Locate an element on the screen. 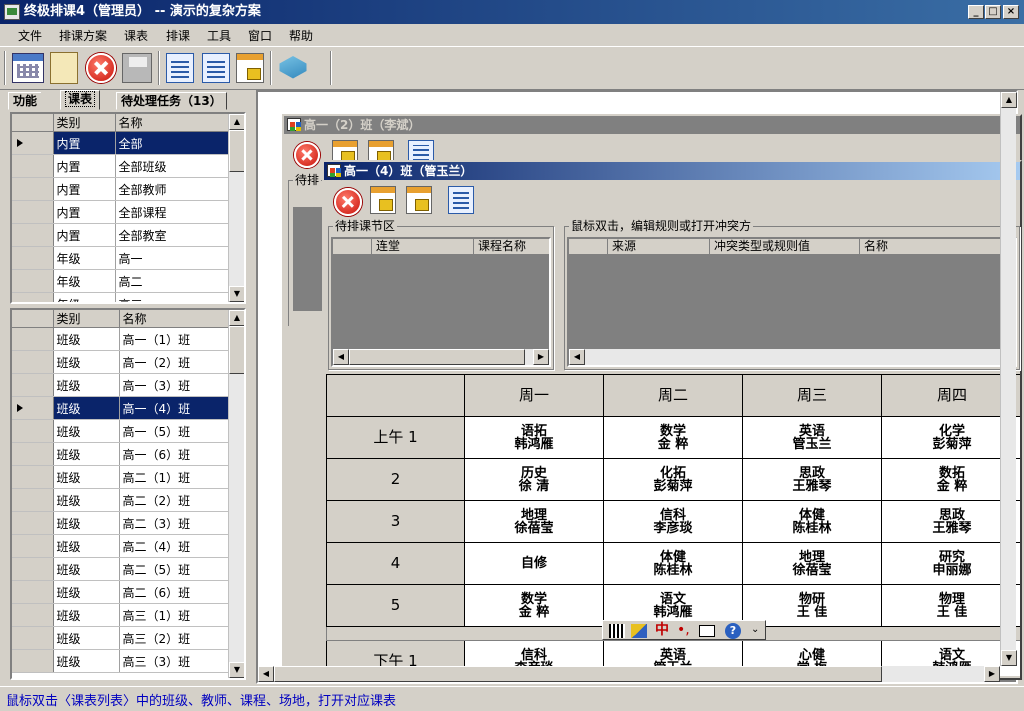 Image resolution: width=1024 pixels, height=711 pixels. table-row: 年级高三 is located at coordinates (120, 297).